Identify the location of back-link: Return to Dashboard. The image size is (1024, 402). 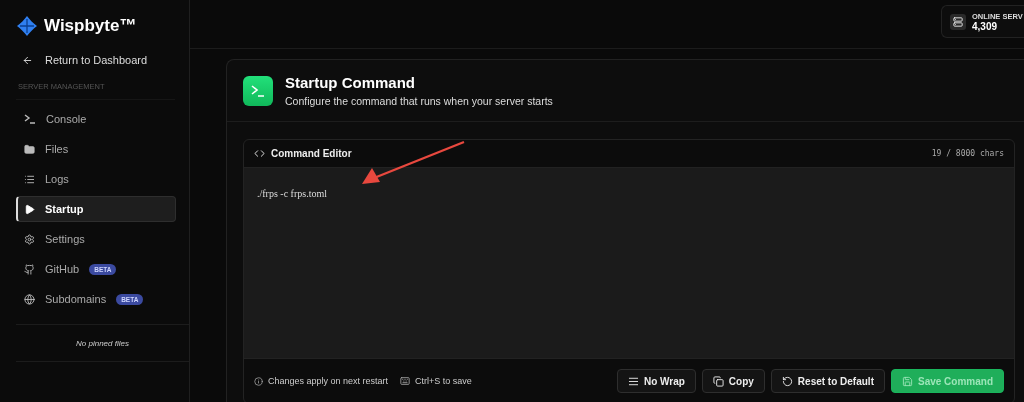
(95, 60).